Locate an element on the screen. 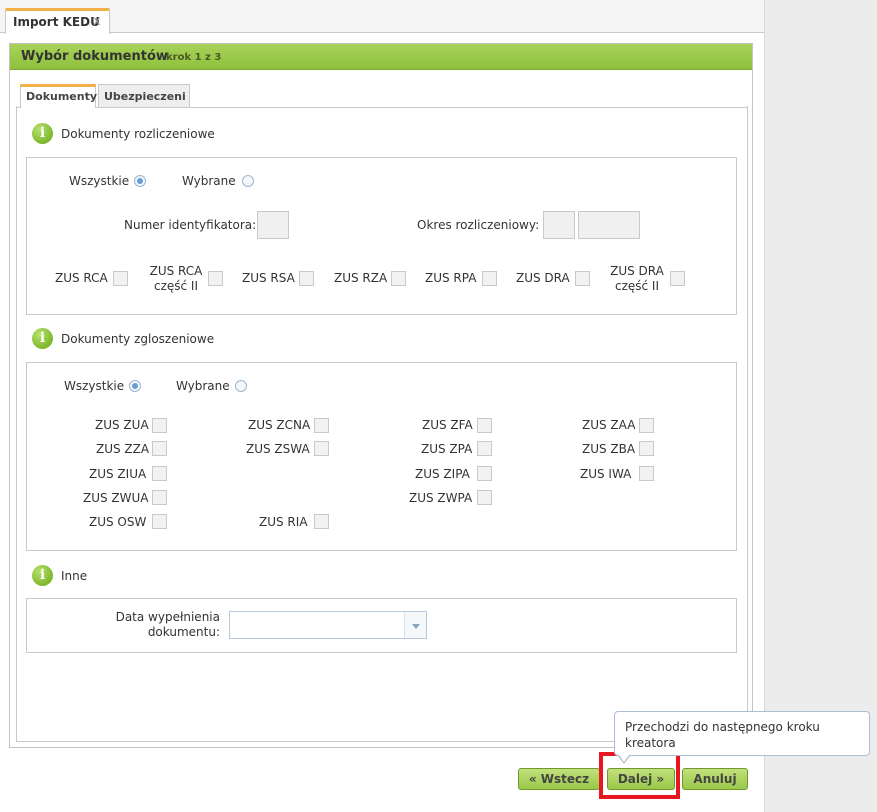 This screenshot has width=877, height=812. tooltip: Przechodzi do następnego kroku kreatora is located at coordinates (742, 737).